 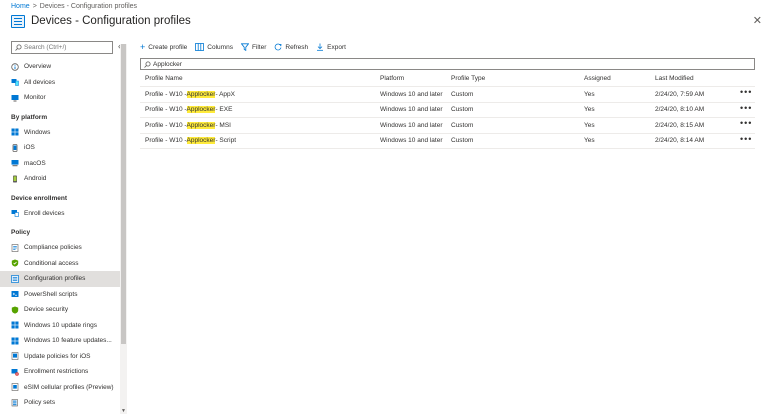 I want to click on sidebar-item-windows-10-update-rings: Windows 10 update rings, so click(x=60, y=326).